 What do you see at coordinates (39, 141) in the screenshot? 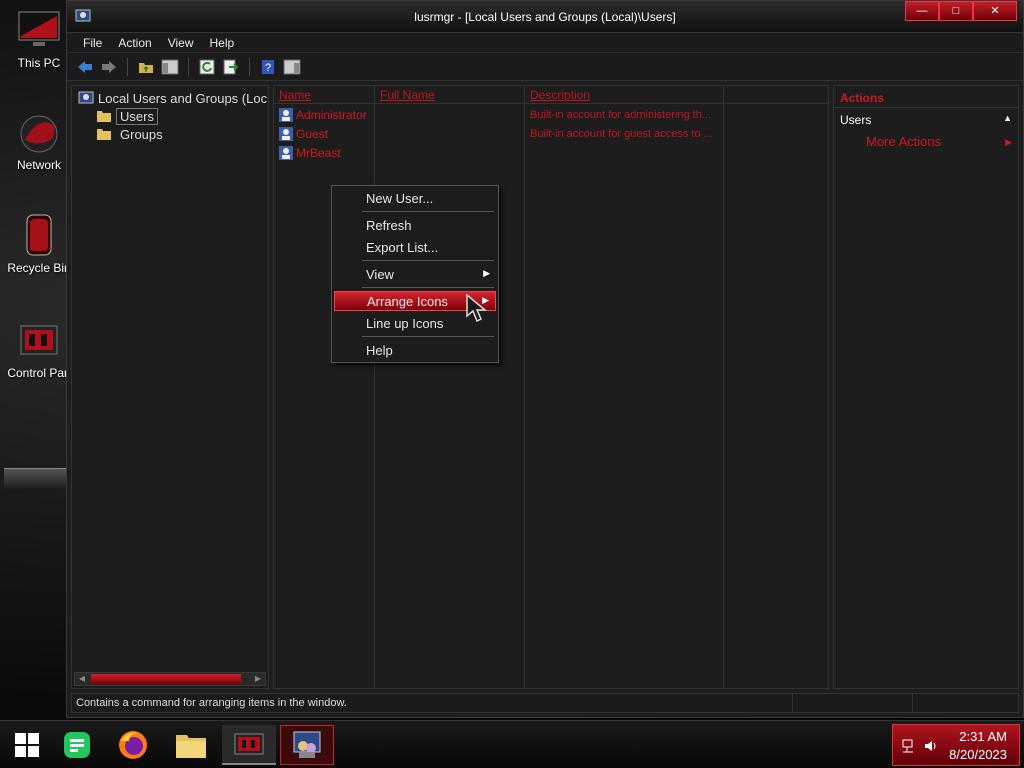
I see `desktop-icon-network: Network` at bounding box center [39, 141].